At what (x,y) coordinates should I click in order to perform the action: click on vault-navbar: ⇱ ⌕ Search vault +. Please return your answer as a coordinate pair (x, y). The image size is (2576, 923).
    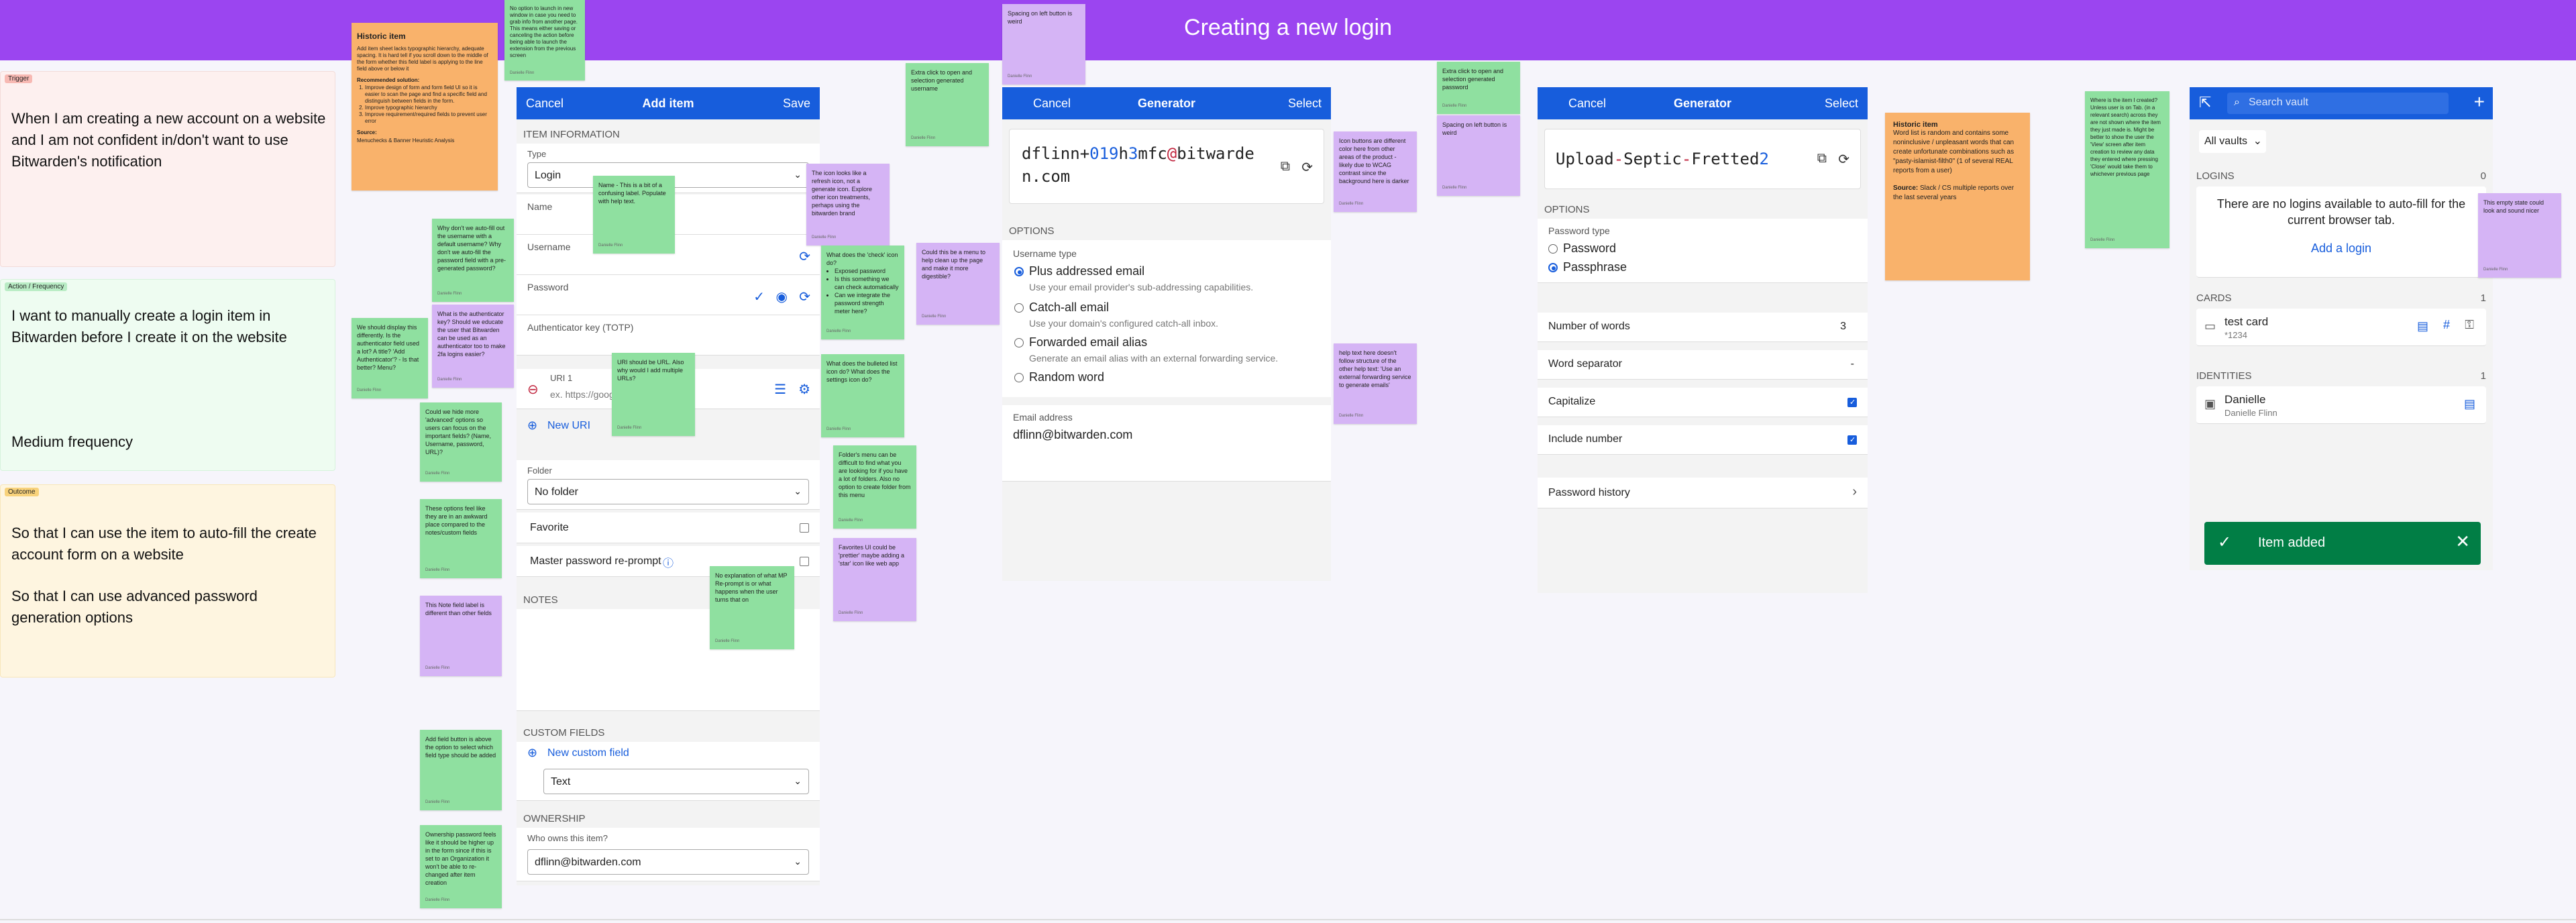
    Looking at the image, I should click on (2341, 103).